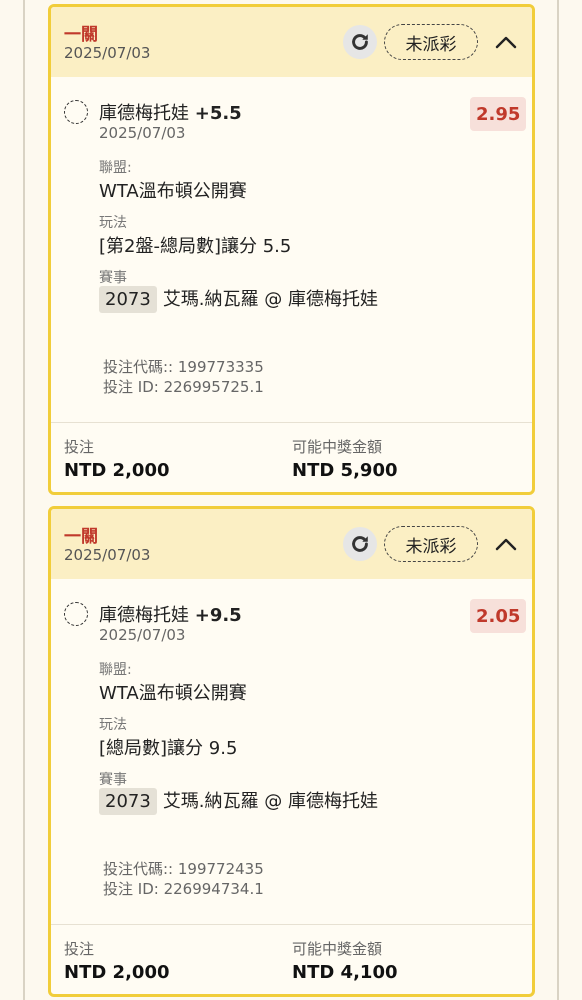 Image resolution: width=582 pixels, height=1000 pixels. What do you see at coordinates (24, 500) in the screenshot?
I see `left-divider` at bounding box center [24, 500].